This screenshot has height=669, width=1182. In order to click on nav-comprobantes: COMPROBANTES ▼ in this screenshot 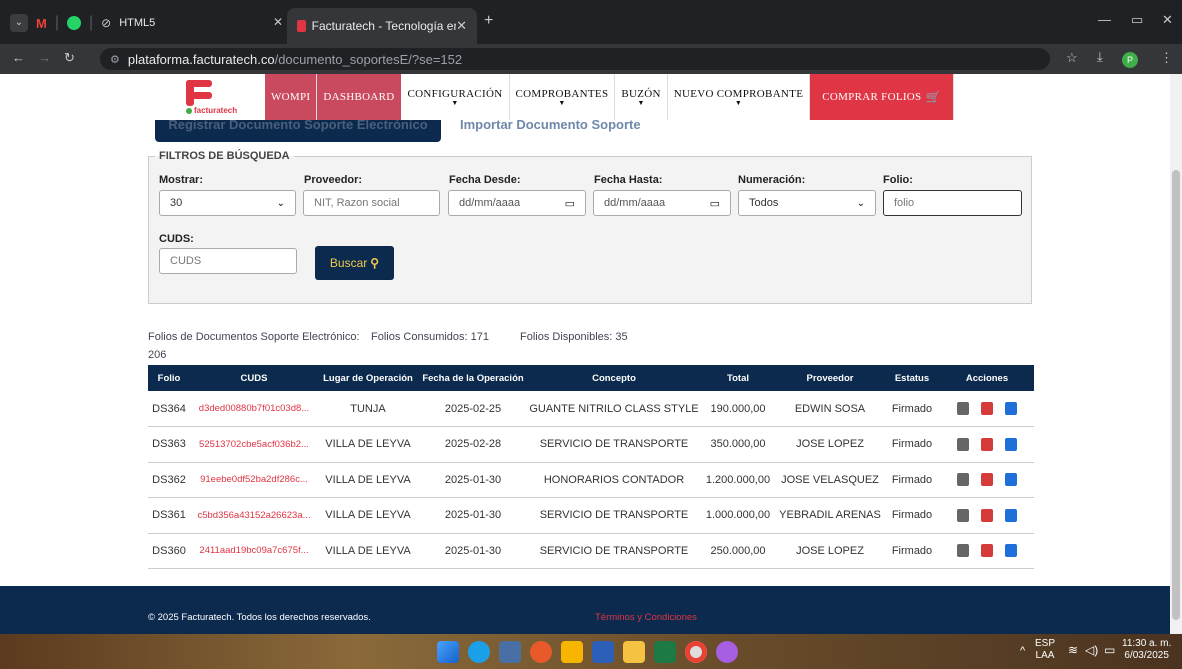, I will do `click(563, 97)`.